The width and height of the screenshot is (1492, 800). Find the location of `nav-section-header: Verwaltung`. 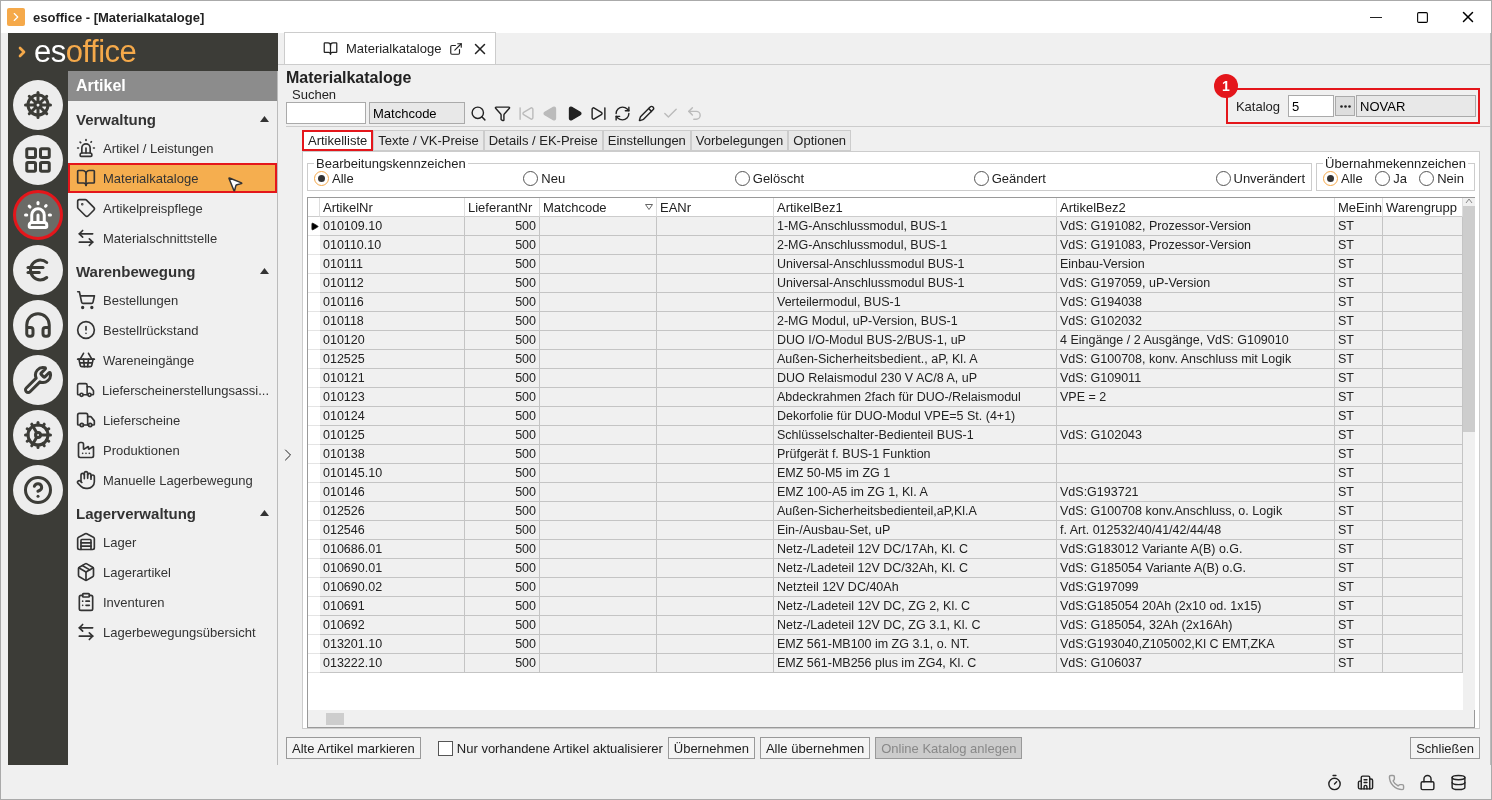

nav-section-header: Verwaltung is located at coordinates (172, 117).